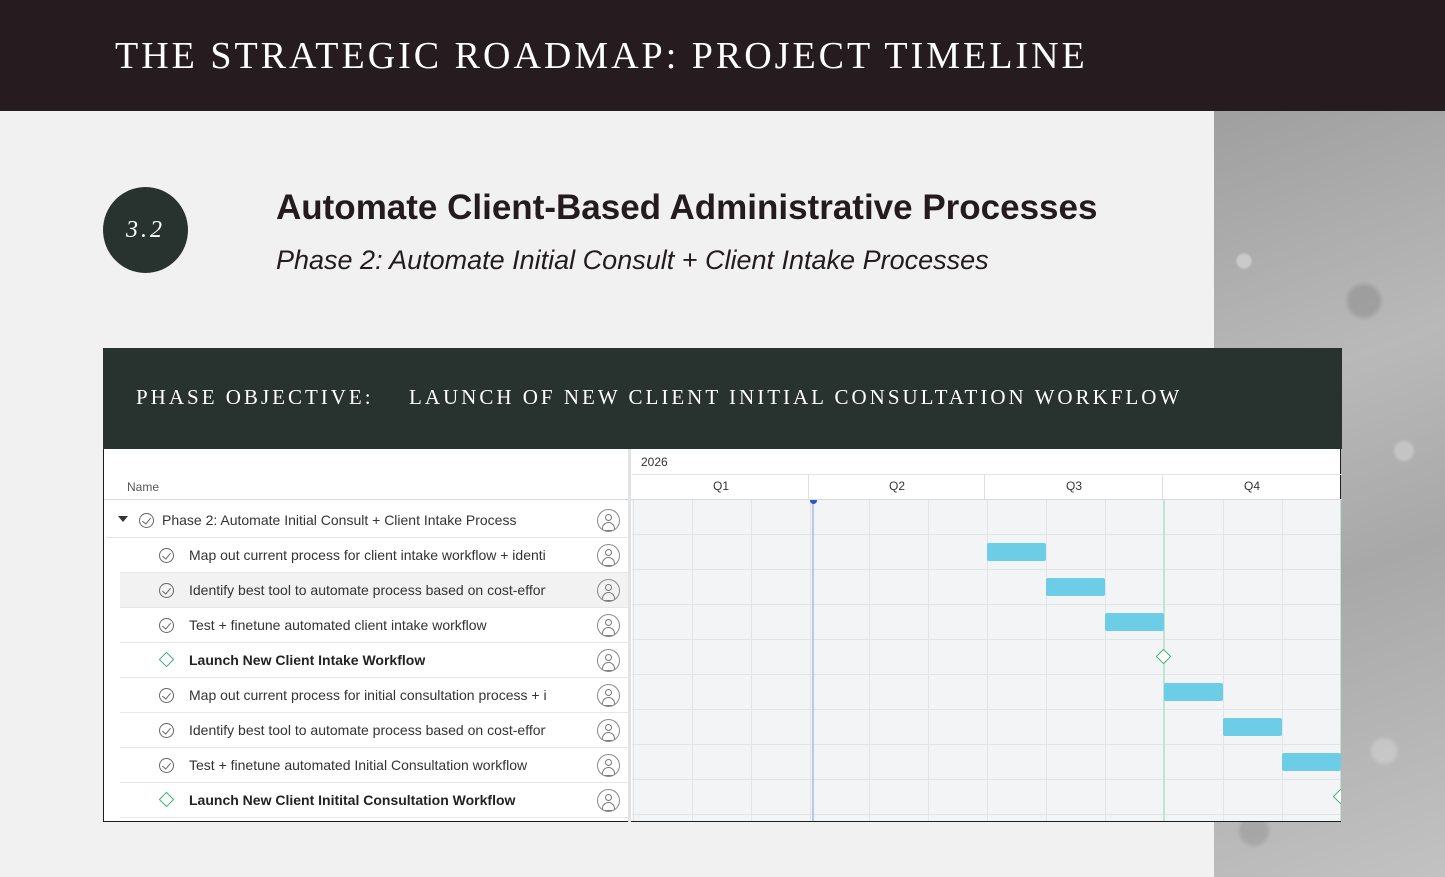 Image resolution: width=1445 pixels, height=877 pixels. I want to click on page-title: THE STRATEGIC ROADMAP: PROJECT TIMELINE, so click(601, 56).